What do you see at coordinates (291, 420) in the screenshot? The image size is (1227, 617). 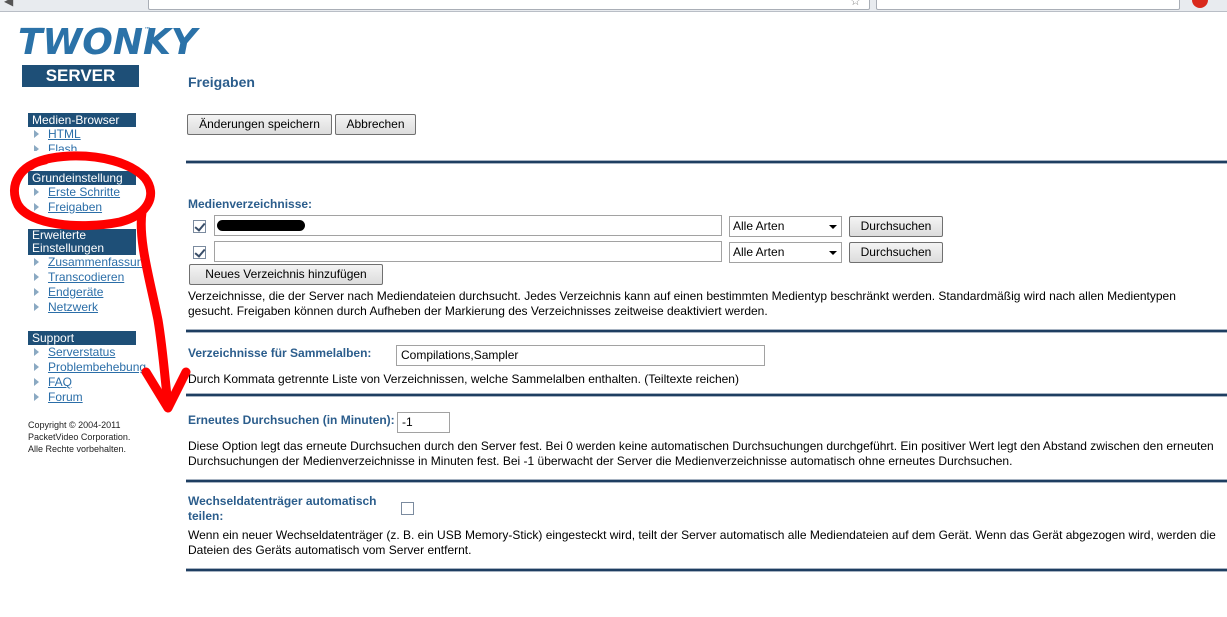 I see `rescan-label: Erneutes Durchsuchen (in Minuten):` at bounding box center [291, 420].